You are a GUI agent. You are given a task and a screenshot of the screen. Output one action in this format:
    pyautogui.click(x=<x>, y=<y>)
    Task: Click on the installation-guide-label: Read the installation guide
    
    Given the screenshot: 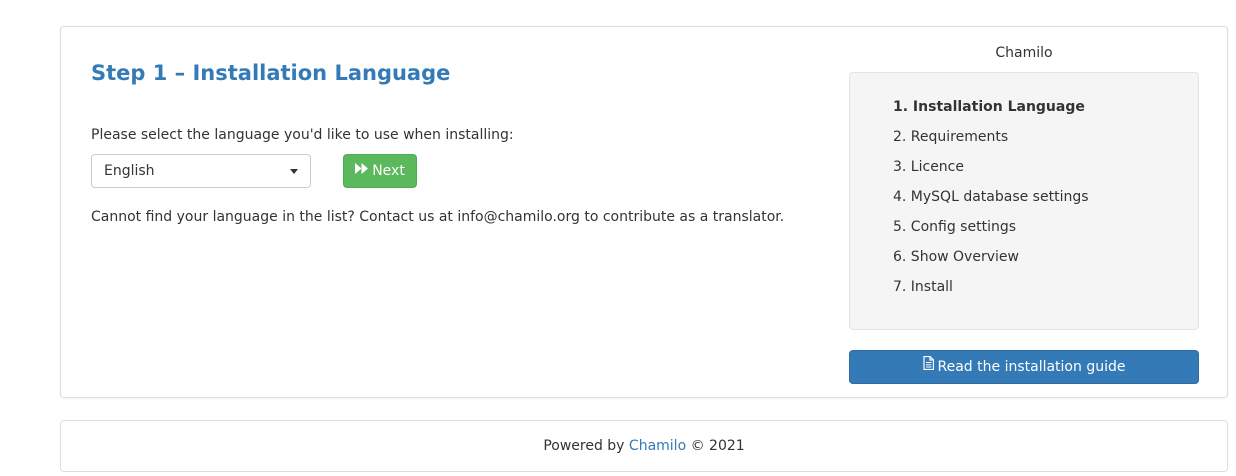 What is the action you would take?
    pyautogui.click(x=1031, y=367)
    